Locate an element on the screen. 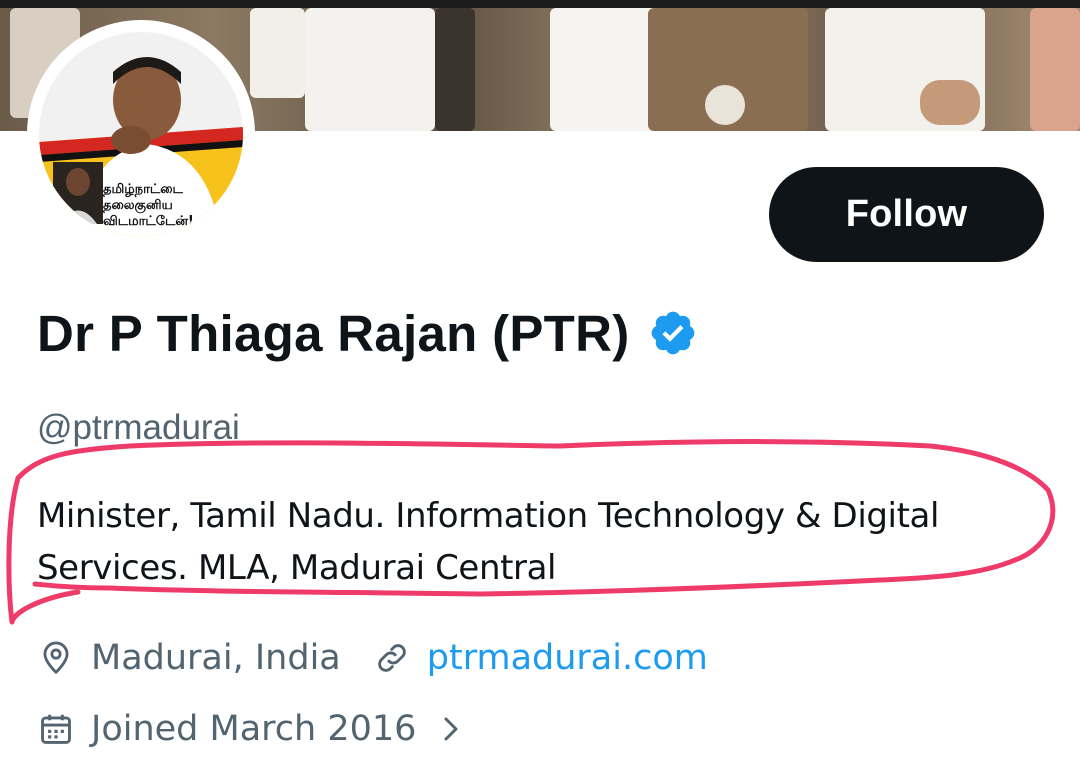 This screenshot has height=766, width=1080. follow-button: Follow is located at coordinates (906, 214).